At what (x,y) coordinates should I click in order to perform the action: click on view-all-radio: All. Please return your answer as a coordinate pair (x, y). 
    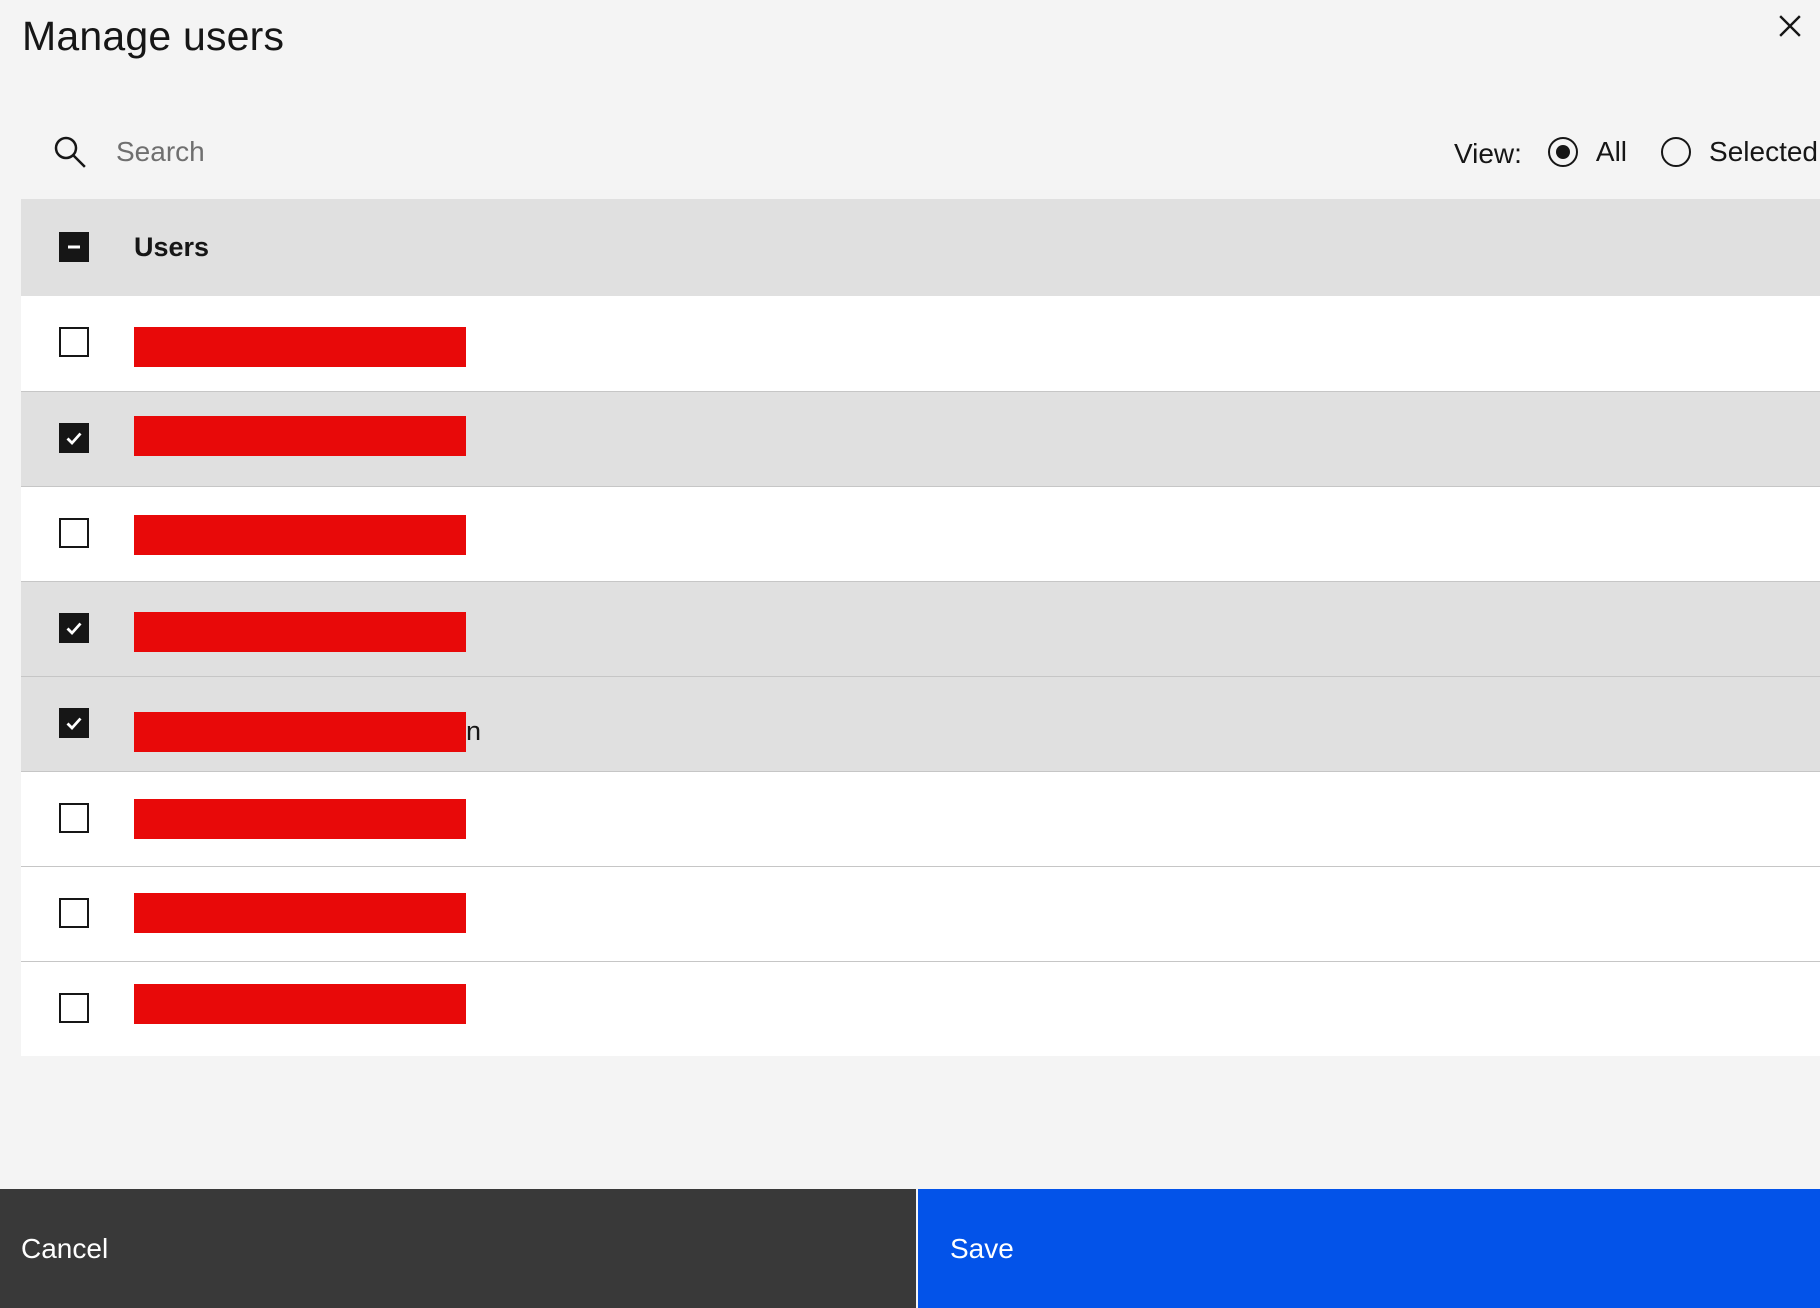
    Looking at the image, I should click on (1587, 152).